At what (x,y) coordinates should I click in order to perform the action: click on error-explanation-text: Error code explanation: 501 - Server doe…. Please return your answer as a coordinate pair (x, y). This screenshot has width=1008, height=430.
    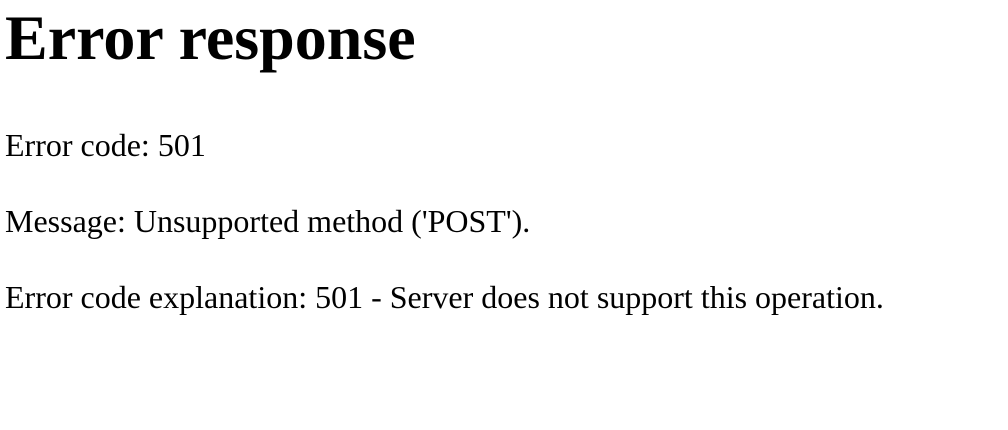
    Looking at the image, I should click on (444, 297).